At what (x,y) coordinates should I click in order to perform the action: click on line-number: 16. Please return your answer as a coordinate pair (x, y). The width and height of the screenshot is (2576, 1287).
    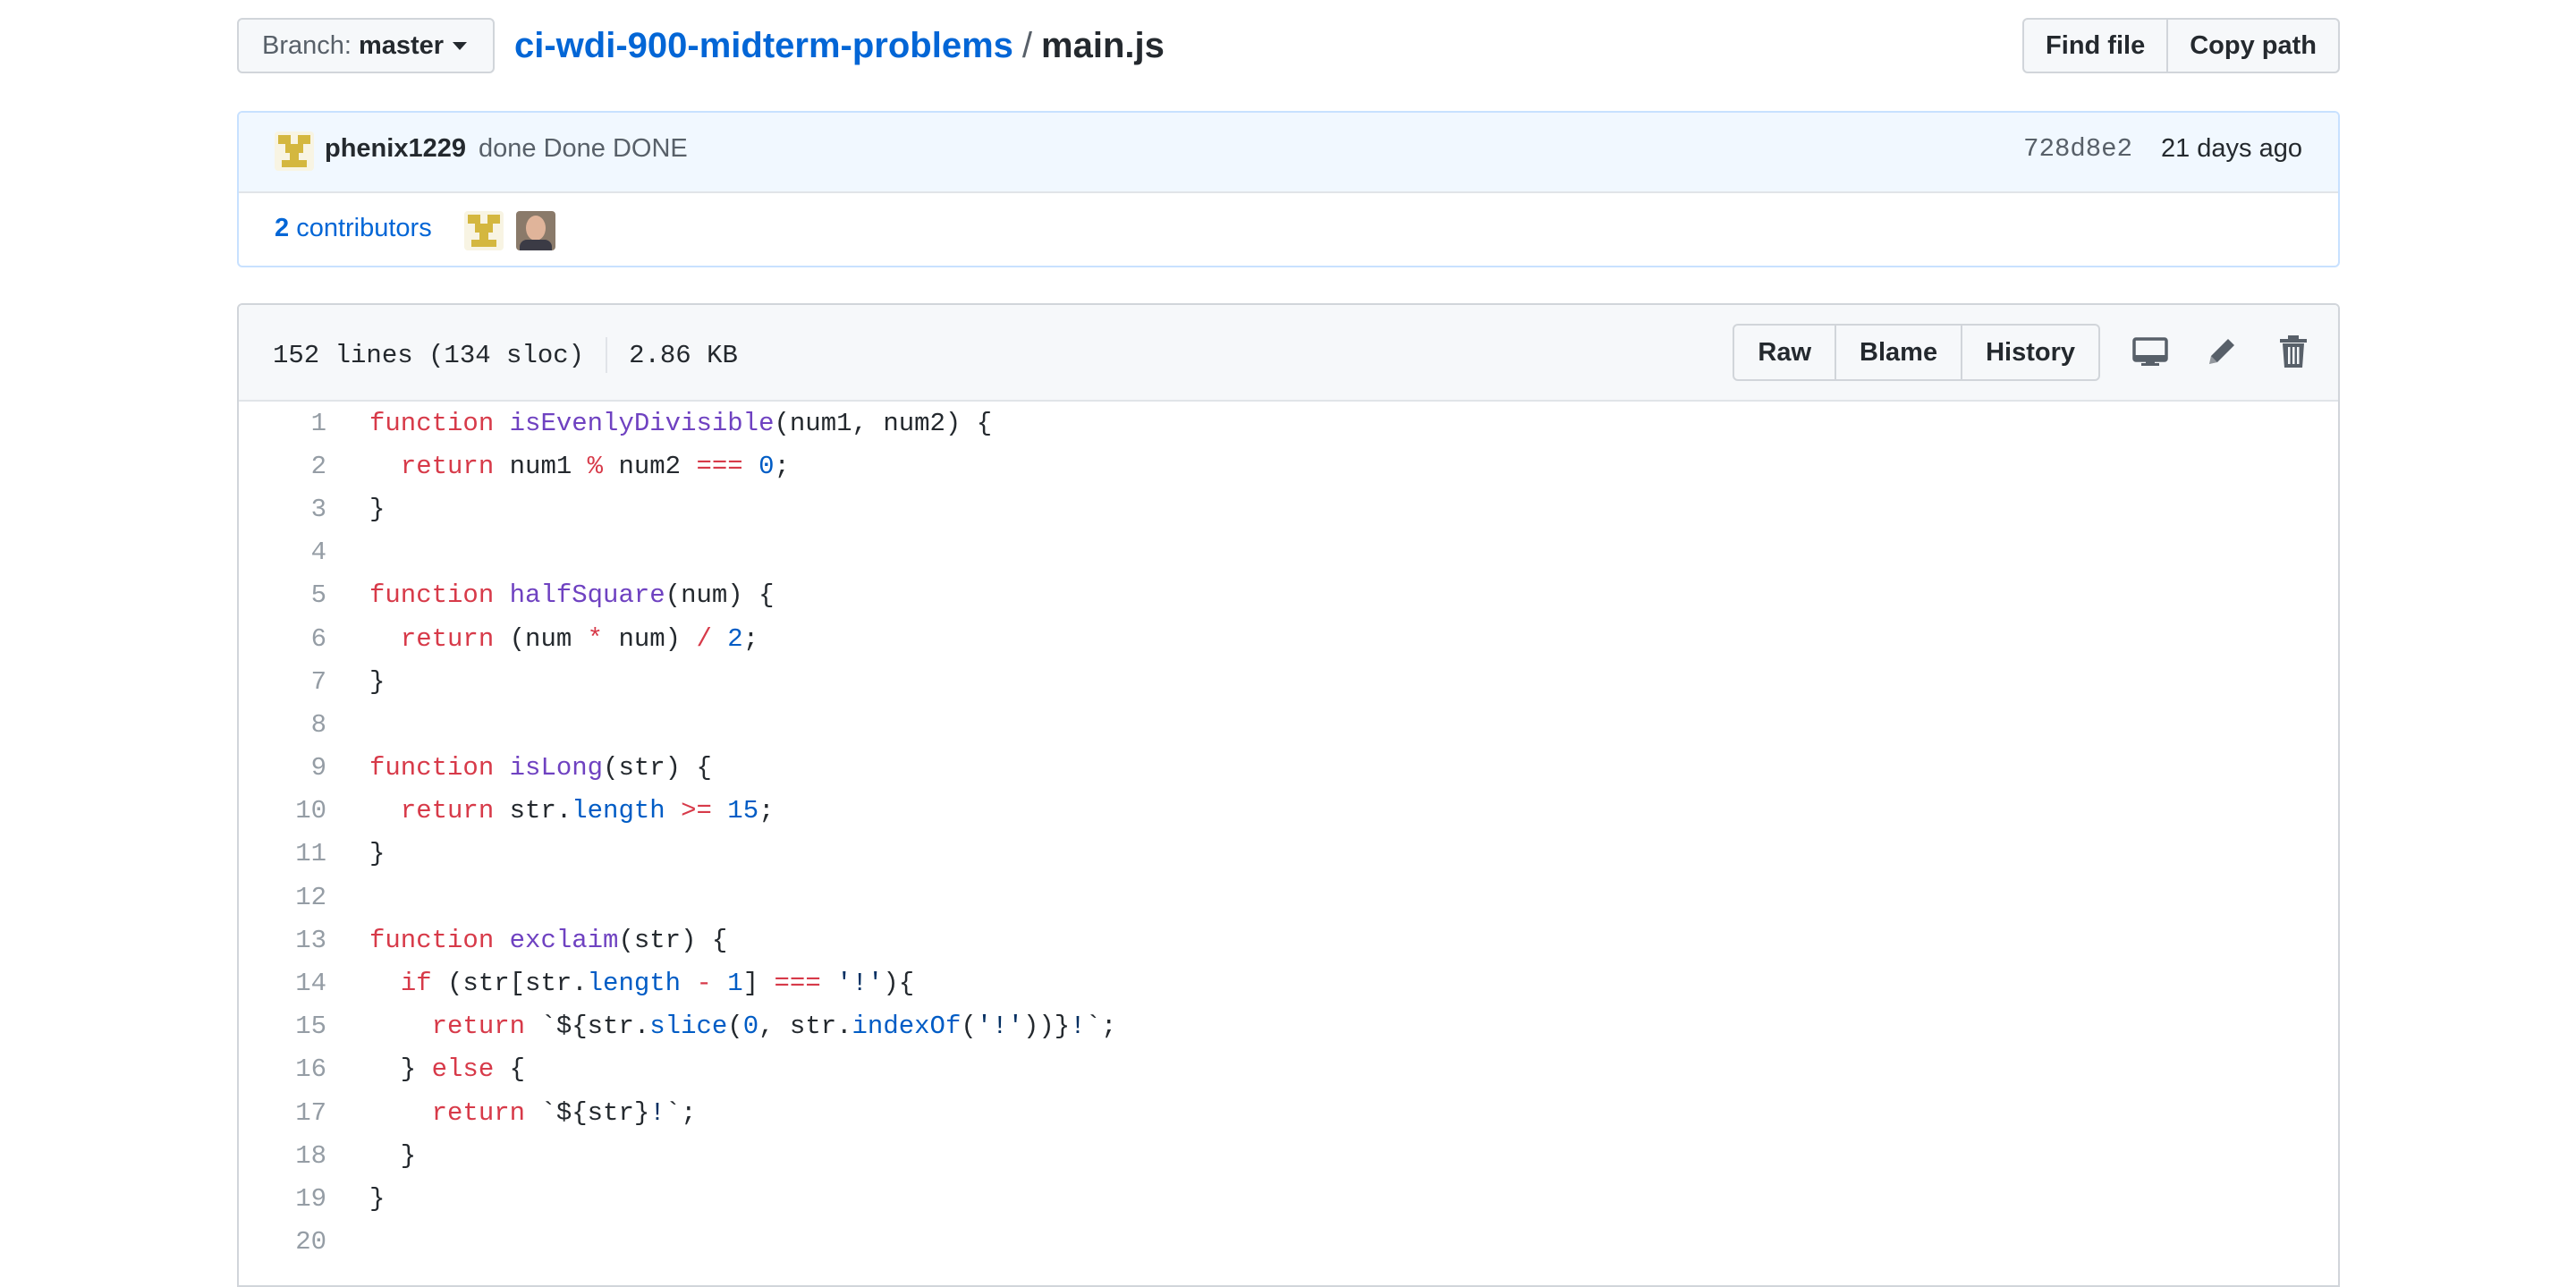
    Looking at the image, I should click on (304, 1069).